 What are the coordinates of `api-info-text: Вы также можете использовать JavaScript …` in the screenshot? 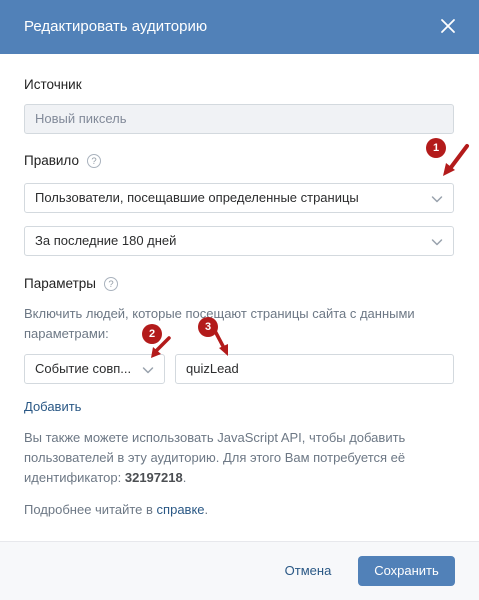 It's located at (229, 458).